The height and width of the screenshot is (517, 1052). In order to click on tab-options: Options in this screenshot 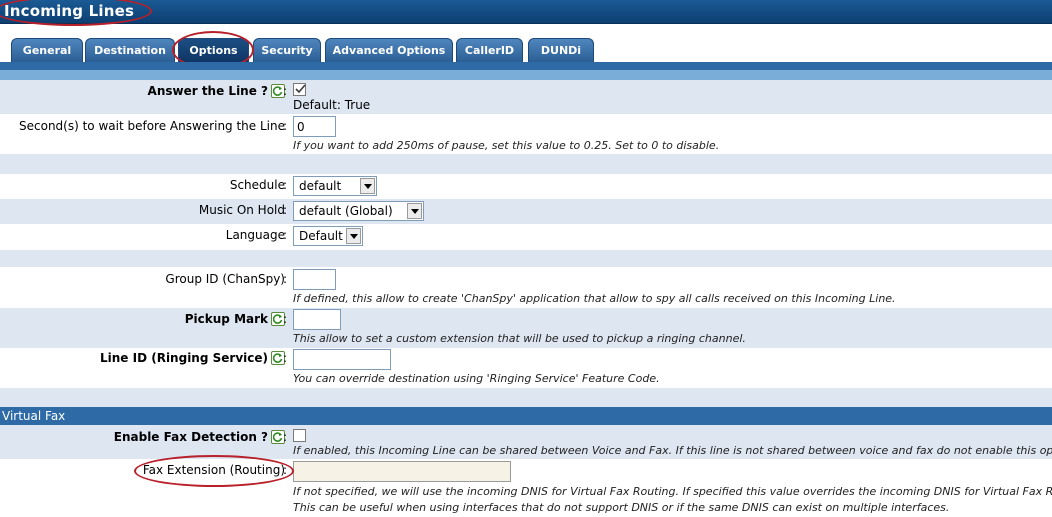, I will do `click(213, 50)`.